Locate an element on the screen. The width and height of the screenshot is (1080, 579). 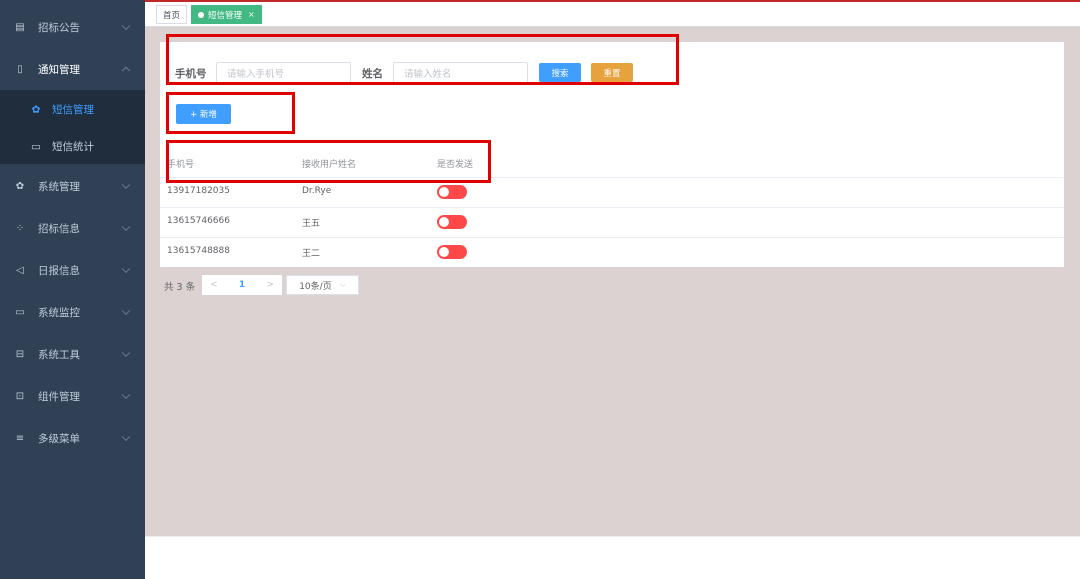
sidebar-item-label: 系统监控 is located at coordinates (59, 312).